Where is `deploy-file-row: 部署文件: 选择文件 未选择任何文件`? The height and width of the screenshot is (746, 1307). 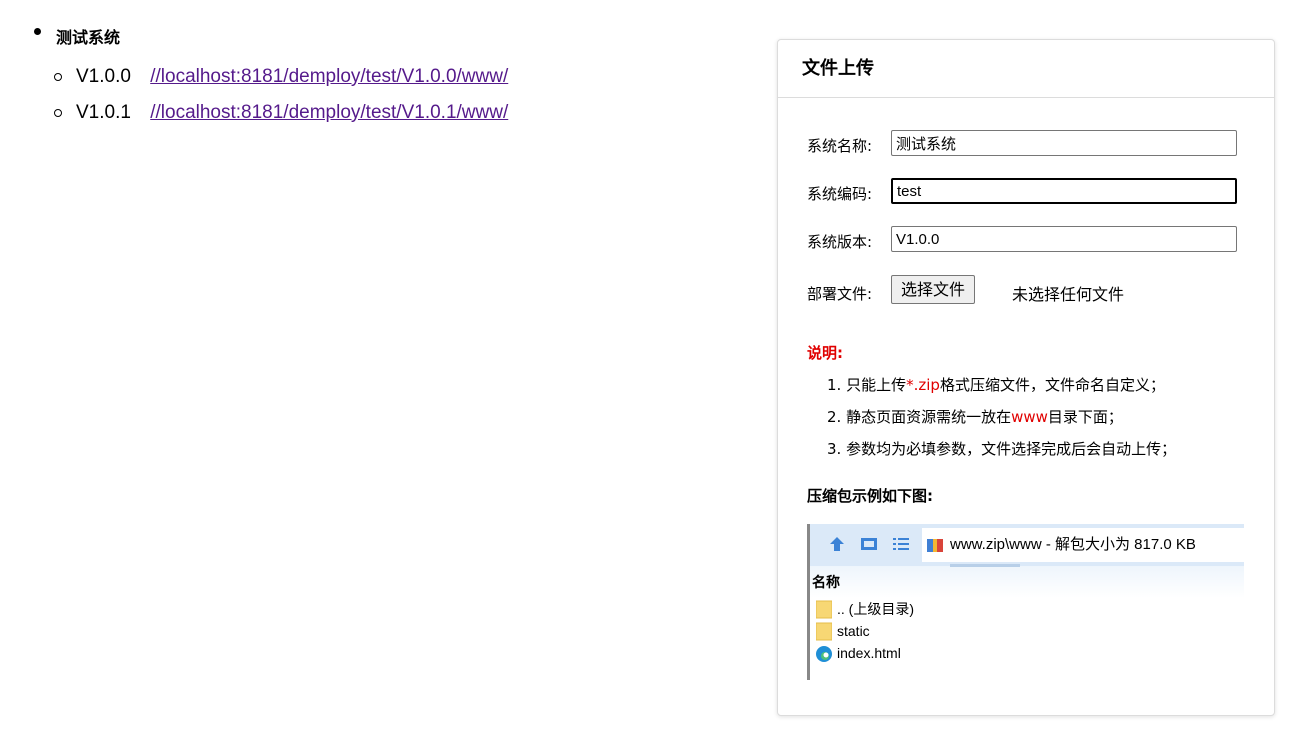
deploy-file-row: 部署文件: 选择文件 未选择任何文件 is located at coordinates (965, 289).